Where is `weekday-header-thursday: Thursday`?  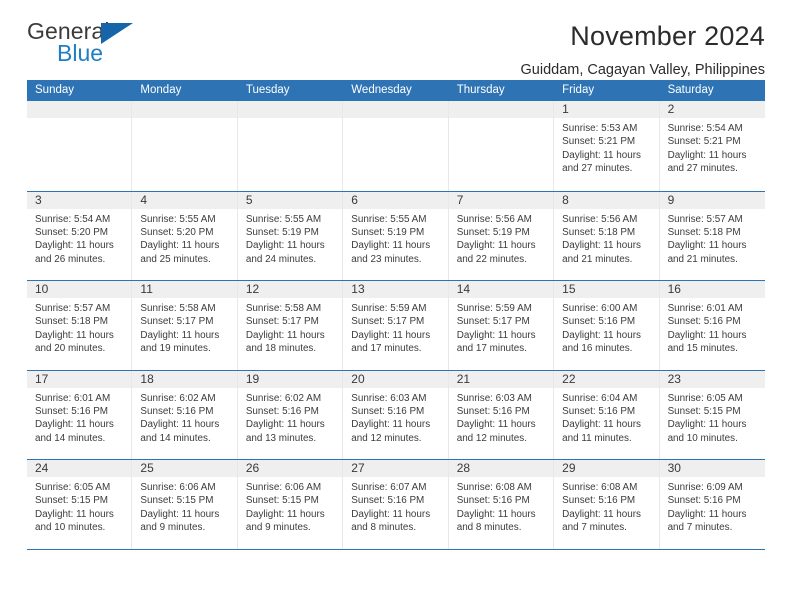 weekday-header-thursday: Thursday is located at coordinates (480, 90).